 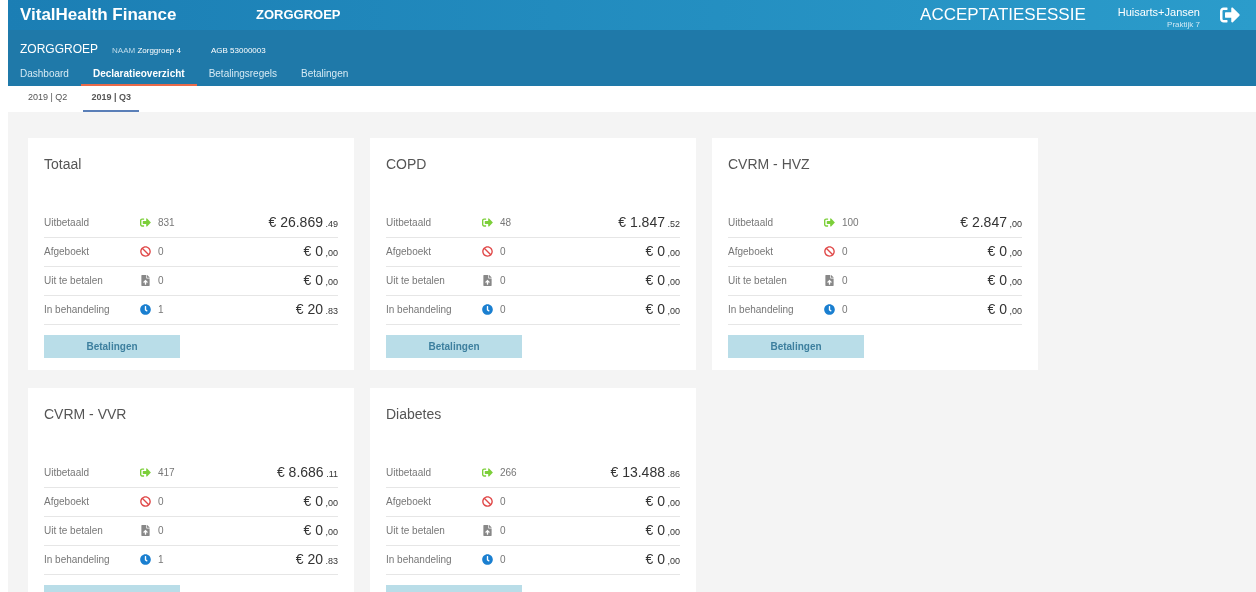 What do you see at coordinates (1183, 24) in the screenshot?
I see `practice-name: Praktijk 7` at bounding box center [1183, 24].